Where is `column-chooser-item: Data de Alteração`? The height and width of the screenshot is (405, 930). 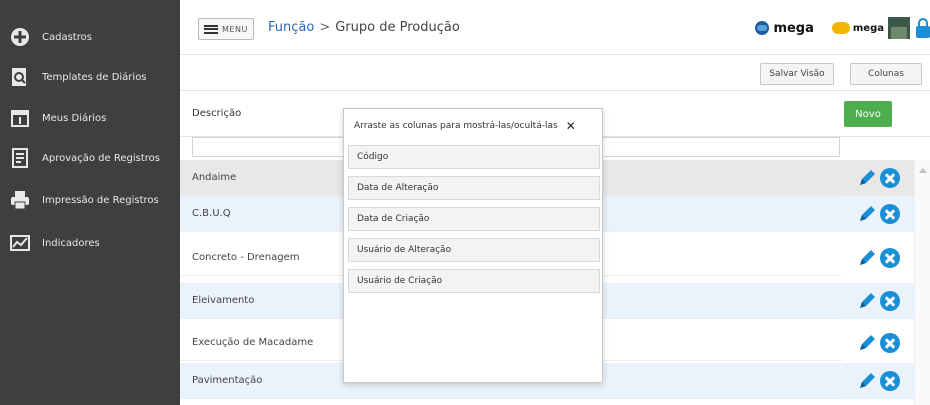 column-chooser-item: Data de Alteração is located at coordinates (474, 188).